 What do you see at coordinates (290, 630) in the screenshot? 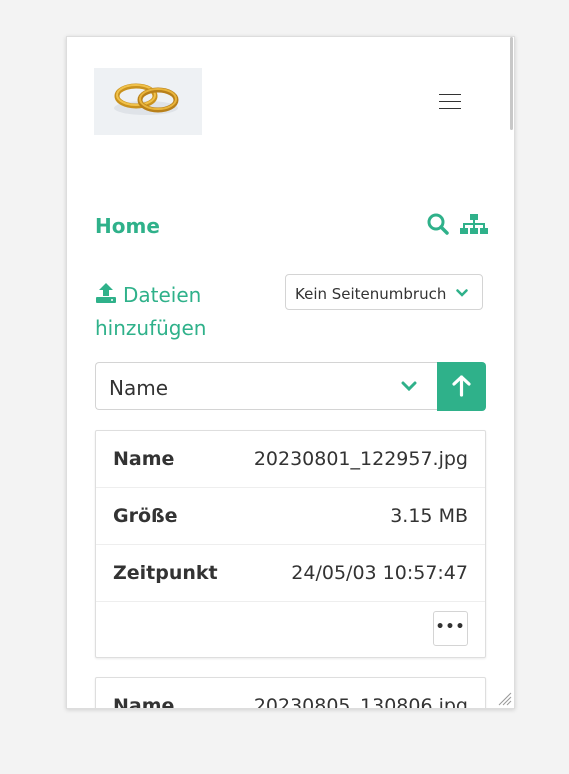
I see `file-card-footer: •••` at bounding box center [290, 630].